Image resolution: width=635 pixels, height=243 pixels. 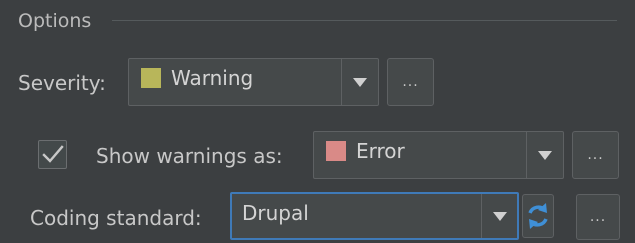 I want to click on show-warnings-label: Show warnings as:, so click(x=189, y=156).